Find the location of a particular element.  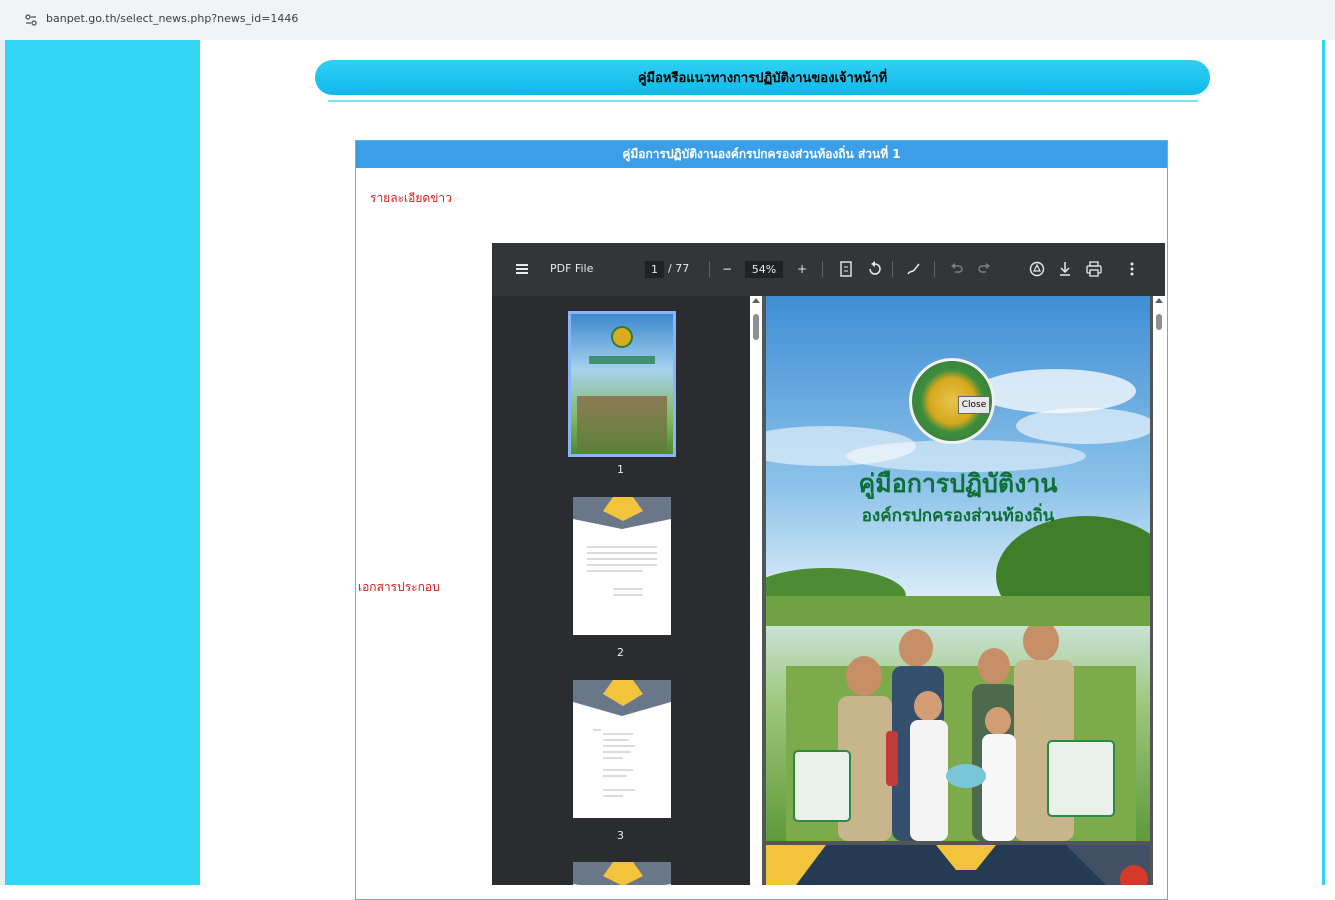

pdf-toolbar: PDF File 1 / 77 − 54% + is located at coordinates (828, 269).